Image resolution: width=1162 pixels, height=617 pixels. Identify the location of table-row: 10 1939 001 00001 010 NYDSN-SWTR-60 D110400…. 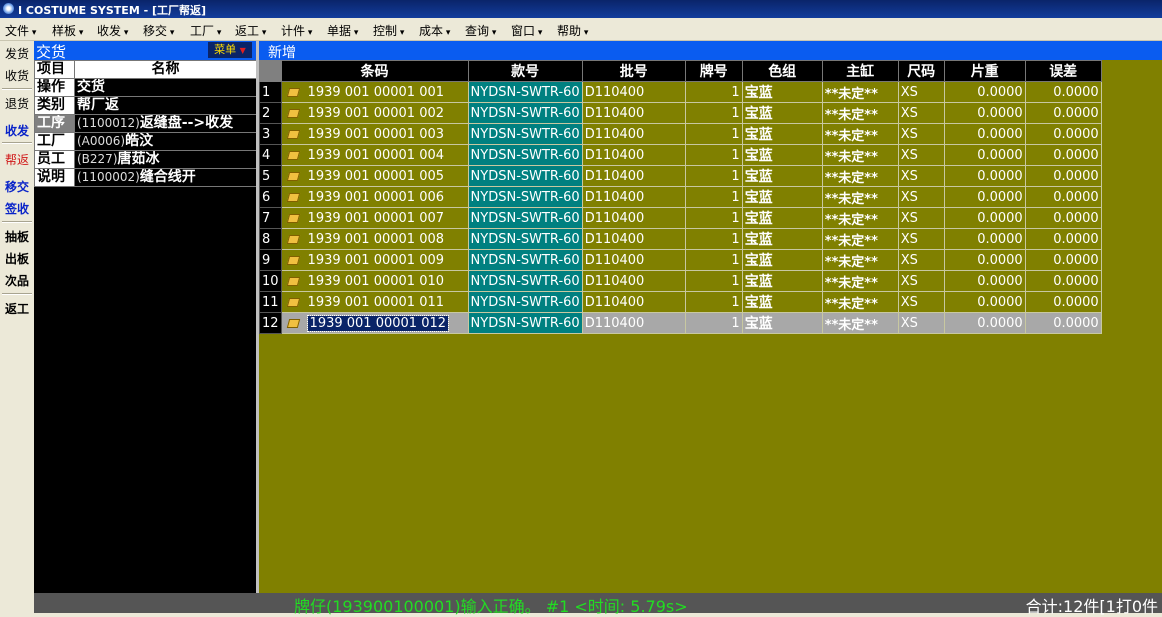
(680, 281).